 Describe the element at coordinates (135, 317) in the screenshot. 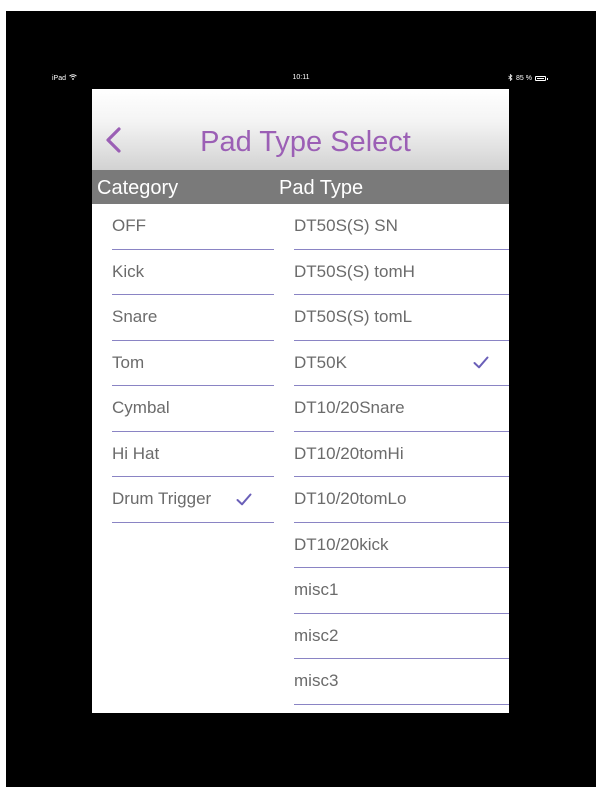

I see `category-item-label: Snare` at that location.